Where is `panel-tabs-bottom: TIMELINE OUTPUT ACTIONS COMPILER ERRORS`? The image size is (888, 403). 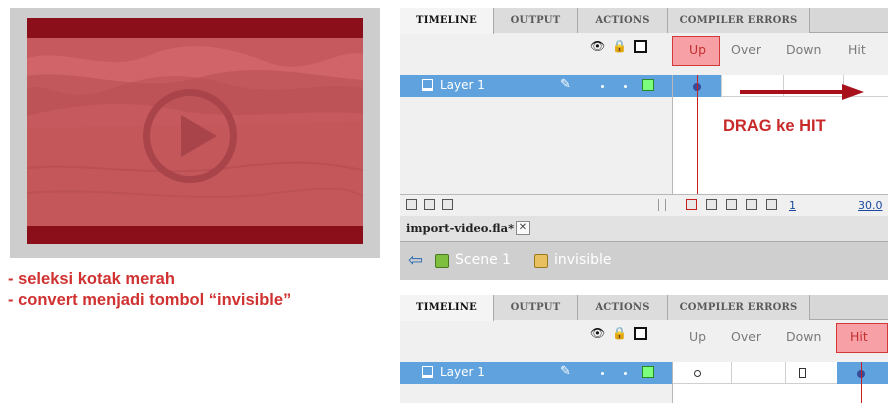
panel-tabs-bottom: TIMELINE OUTPUT ACTIONS COMPILER ERRORS is located at coordinates (644, 308).